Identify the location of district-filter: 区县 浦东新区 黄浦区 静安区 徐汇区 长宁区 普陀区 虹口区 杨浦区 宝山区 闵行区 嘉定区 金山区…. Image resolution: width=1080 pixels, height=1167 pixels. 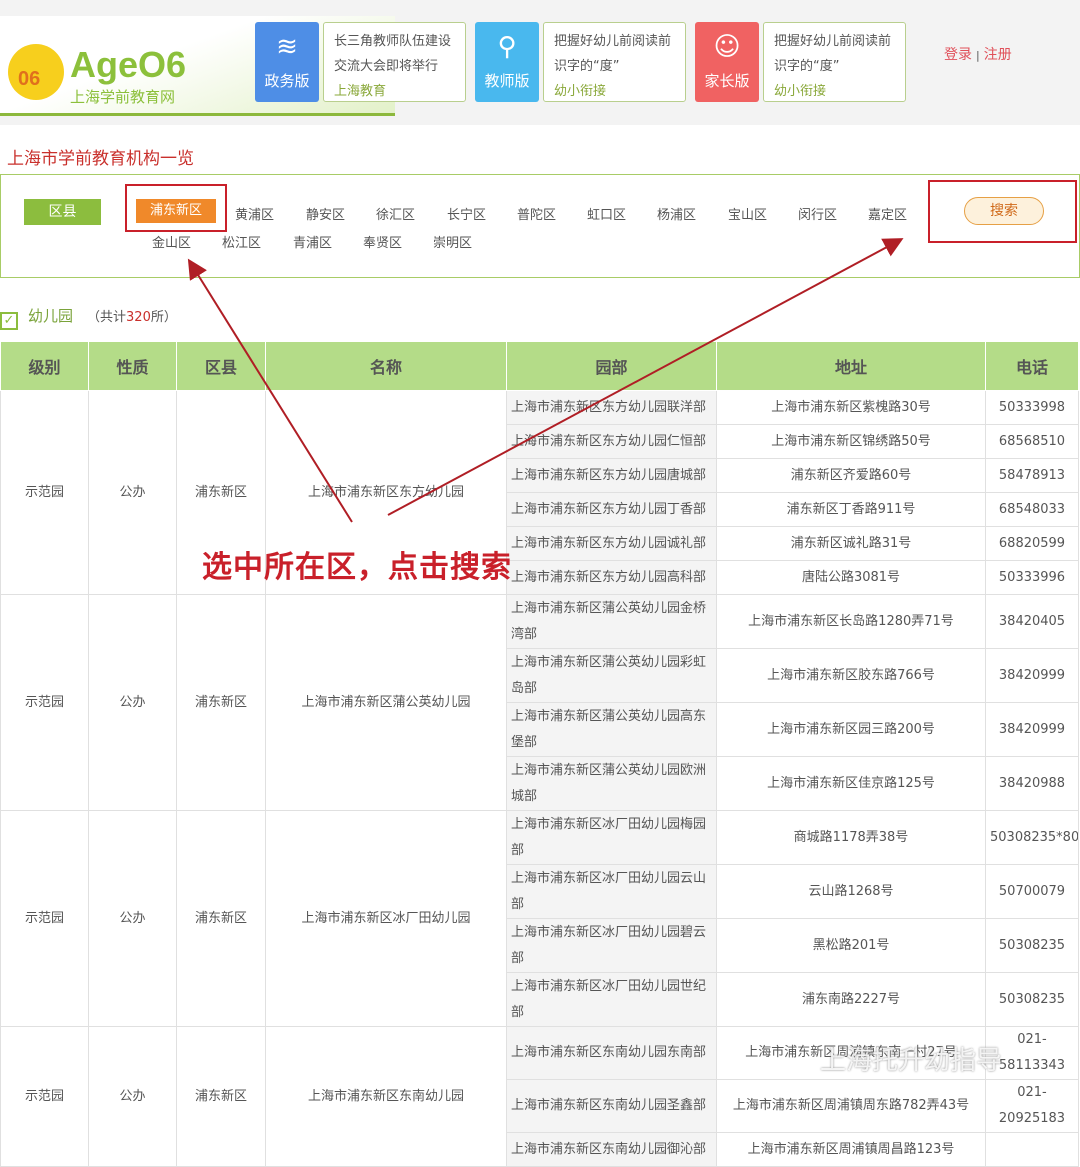
(540, 226).